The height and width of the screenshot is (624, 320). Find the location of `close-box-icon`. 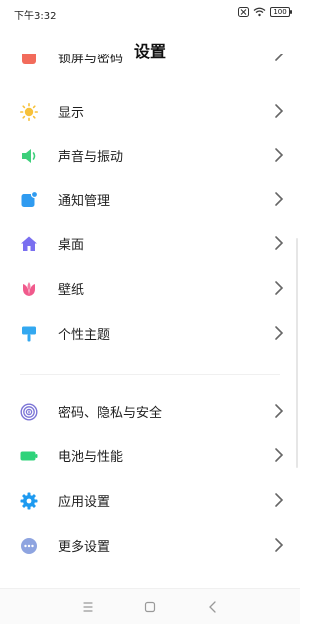

close-box-icon is located at coordinates (243, 12).